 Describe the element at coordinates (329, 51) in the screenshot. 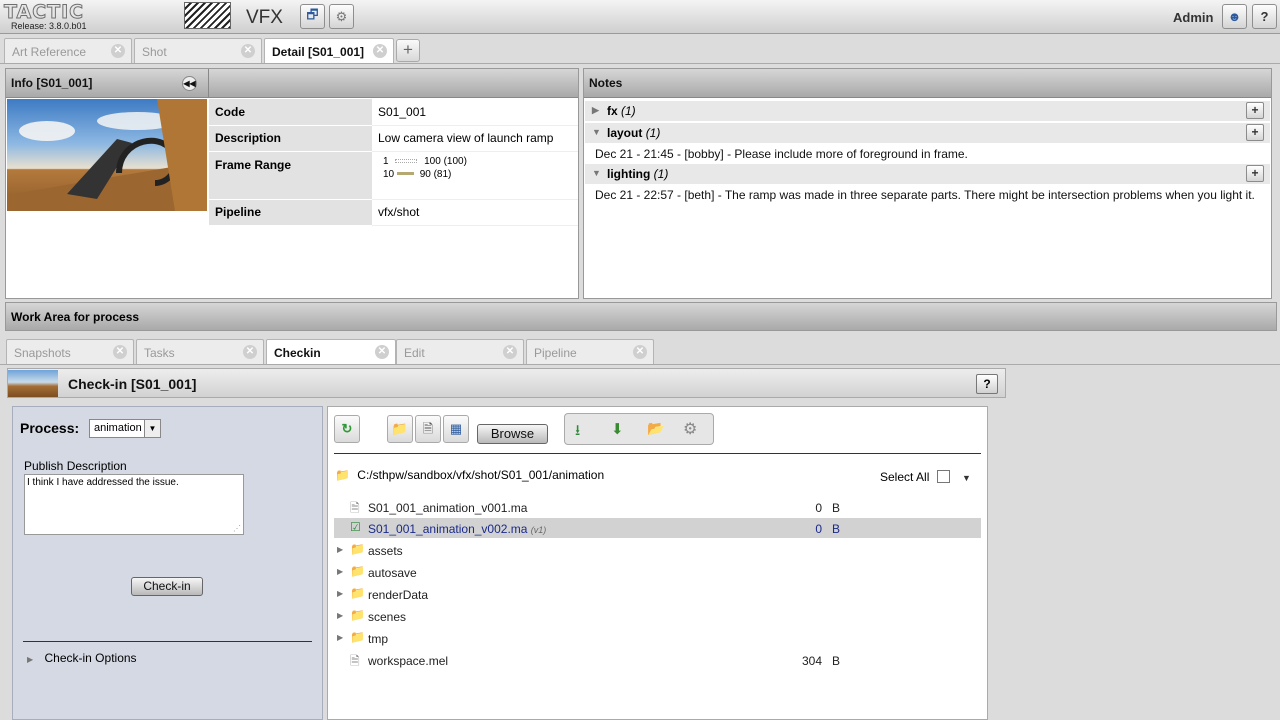

I see `tab-detail: Detail [S01_001] ✕` at that location.